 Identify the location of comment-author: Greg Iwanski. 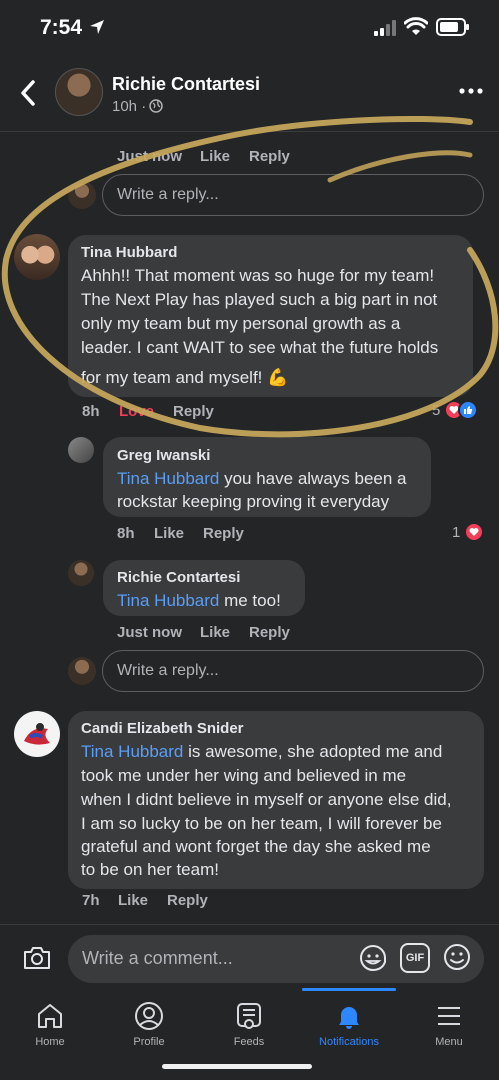
(163, 455).